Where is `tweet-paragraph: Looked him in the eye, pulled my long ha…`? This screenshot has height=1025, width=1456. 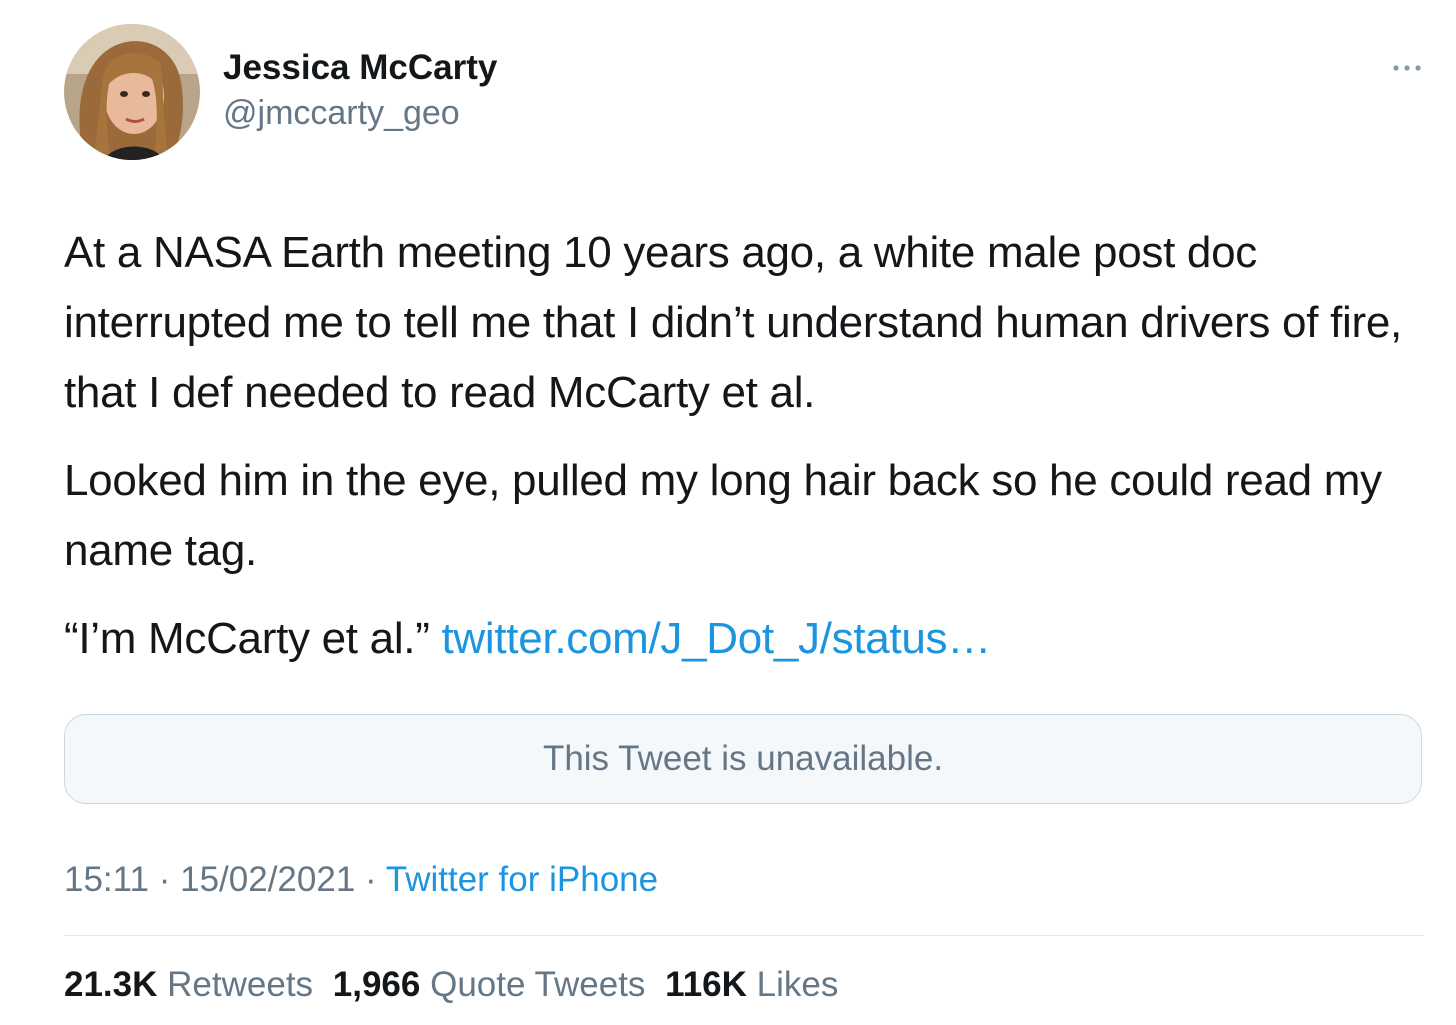 tweet-paragraph: Looked him in the eye, pulled my long ha… is located at coordinates (723, 515).